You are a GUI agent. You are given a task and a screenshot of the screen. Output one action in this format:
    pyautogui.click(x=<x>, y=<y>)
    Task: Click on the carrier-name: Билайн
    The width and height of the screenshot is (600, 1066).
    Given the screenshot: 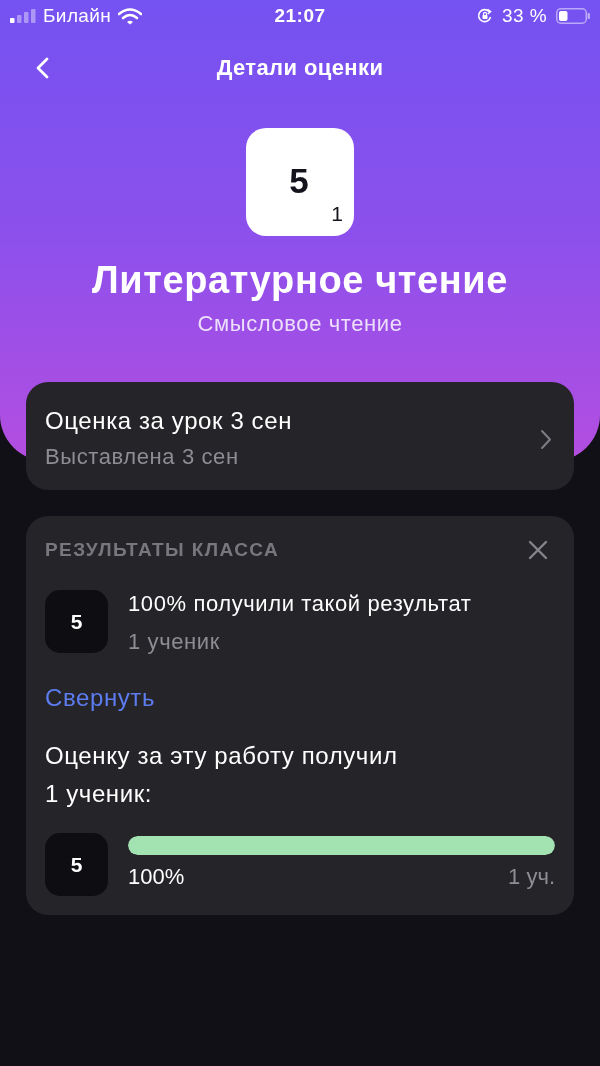 What is the action you would take?
    pyautogui.click(x=77, y=16)
    